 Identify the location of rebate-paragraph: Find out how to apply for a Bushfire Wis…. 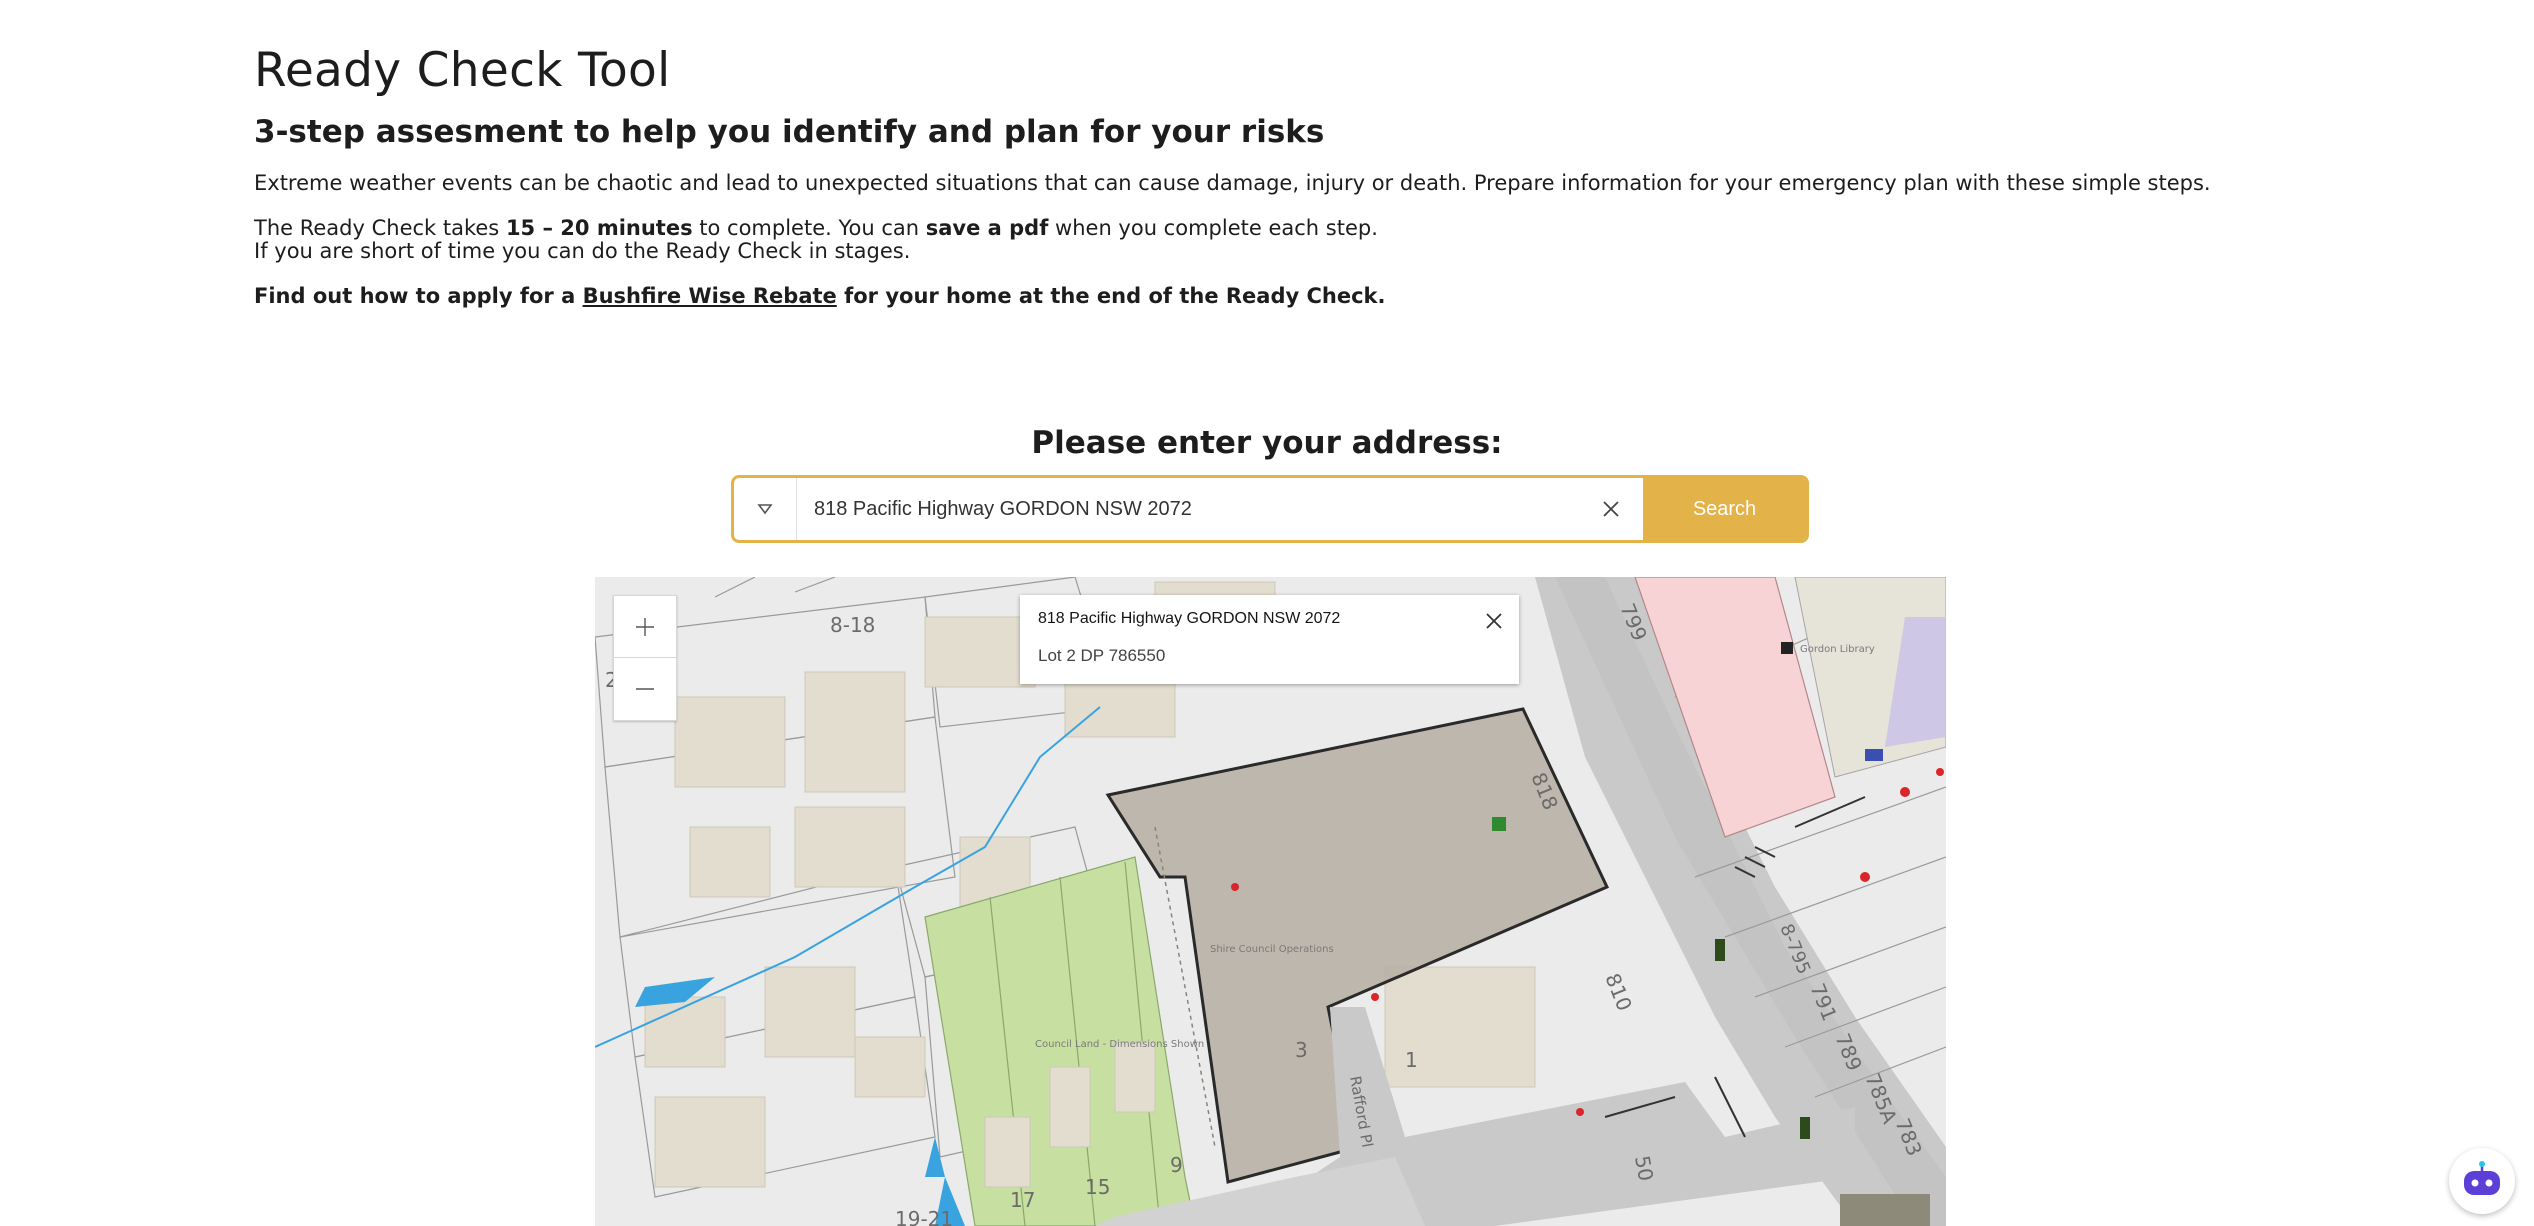
(820, 296).